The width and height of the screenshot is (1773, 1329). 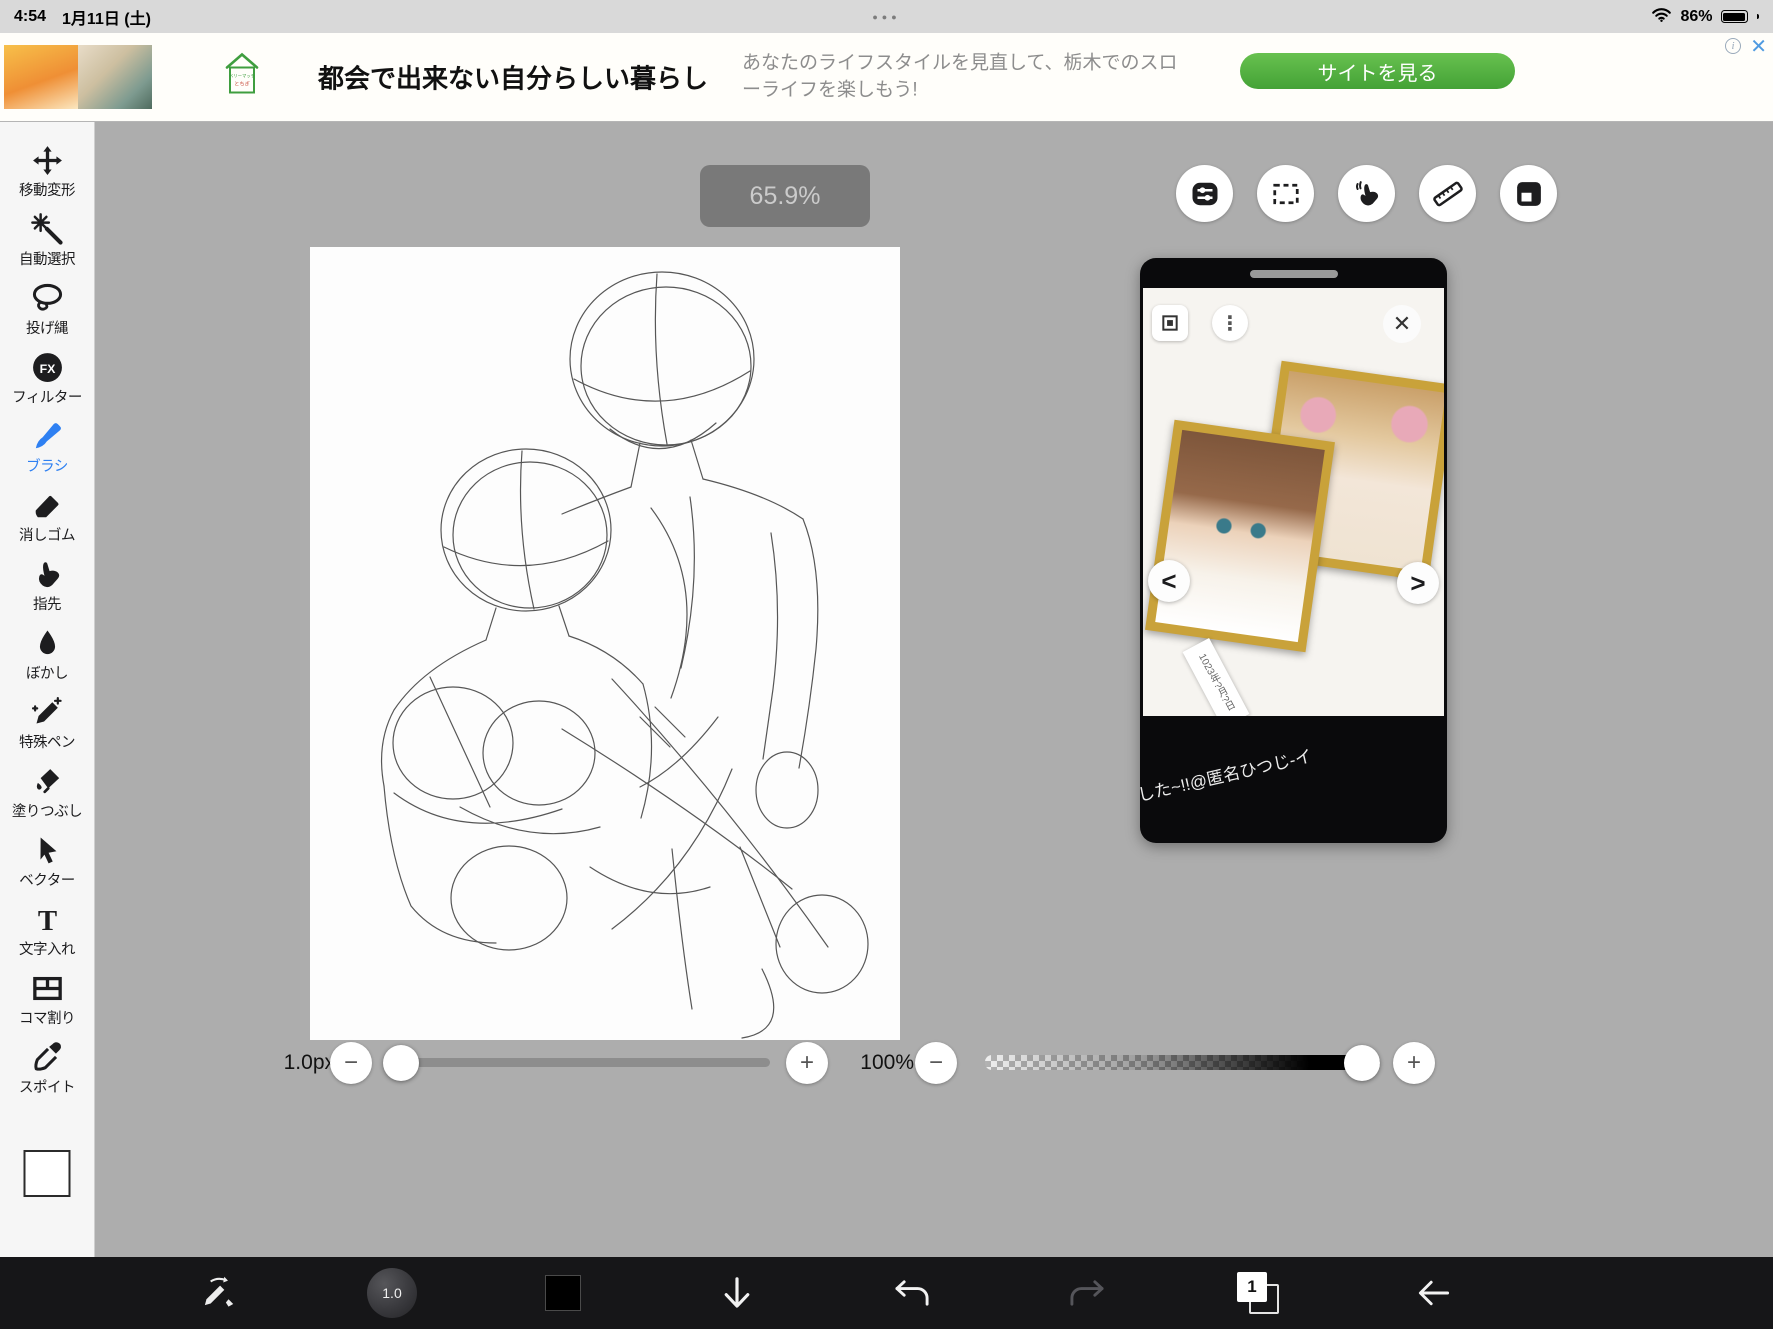 What do you see at coordinates (513, 78) in the screenshot?
I see `ad-title: 都会で出来ない自分らしい暮らし` at bounding box center [513, 78].